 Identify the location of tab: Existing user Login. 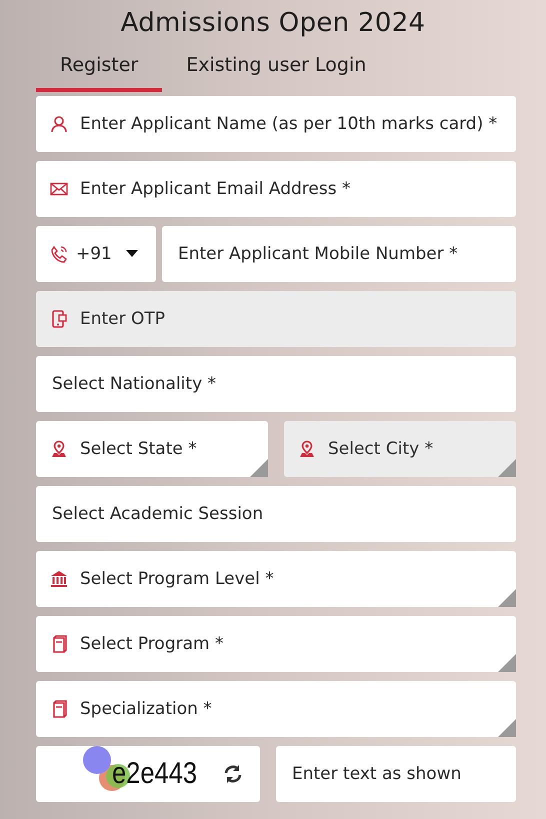
(276, 72).